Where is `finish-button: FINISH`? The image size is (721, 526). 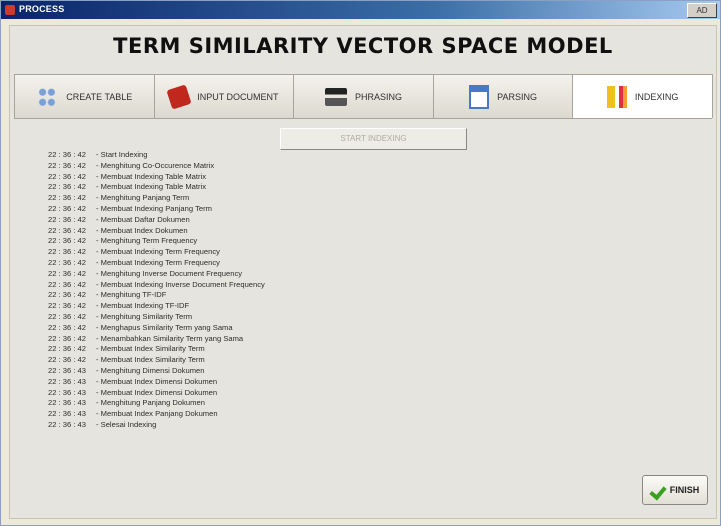
finish-button: FINISH is located at coordinates (675, 490).